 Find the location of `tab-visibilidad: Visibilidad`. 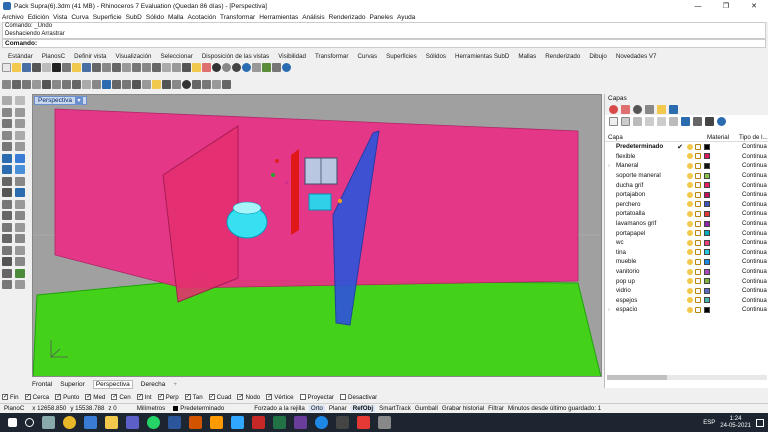

tab-visibilidad: Visibilidad is located at coordinates (292, 56).